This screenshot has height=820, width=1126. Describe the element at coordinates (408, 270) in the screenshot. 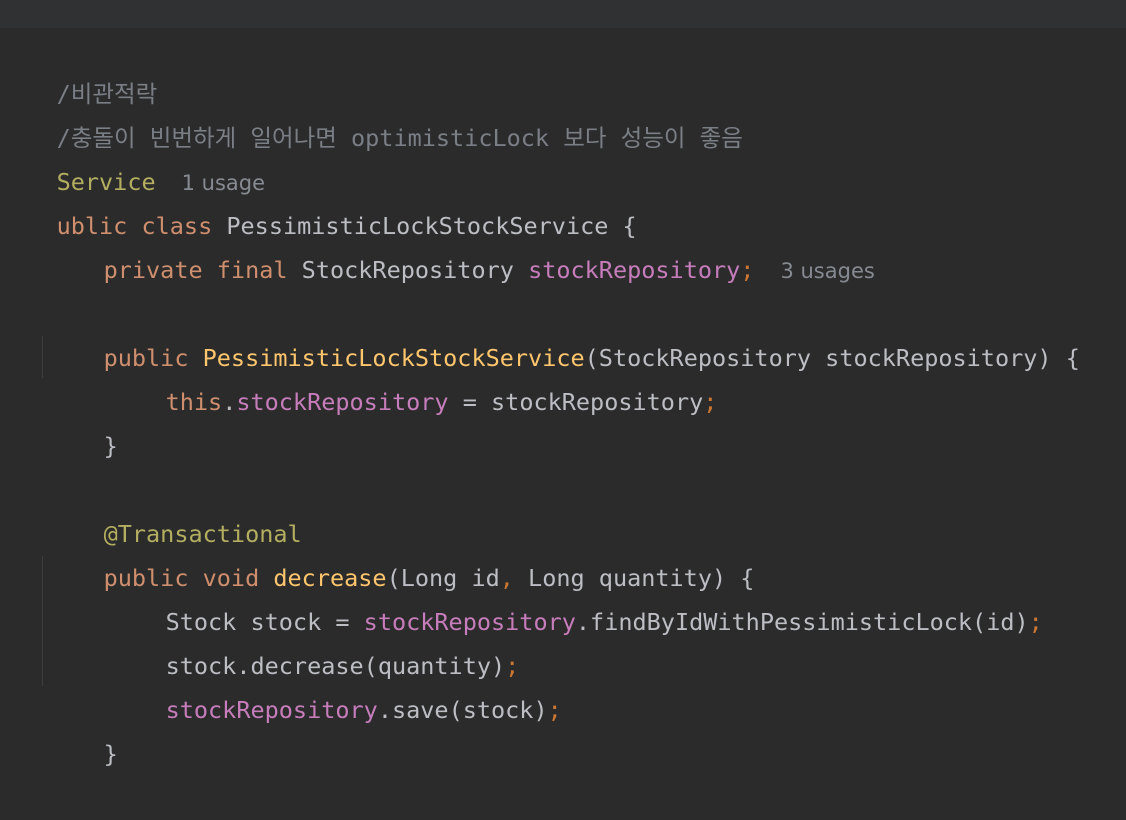

I see `field-type: StockRepository` at that location.